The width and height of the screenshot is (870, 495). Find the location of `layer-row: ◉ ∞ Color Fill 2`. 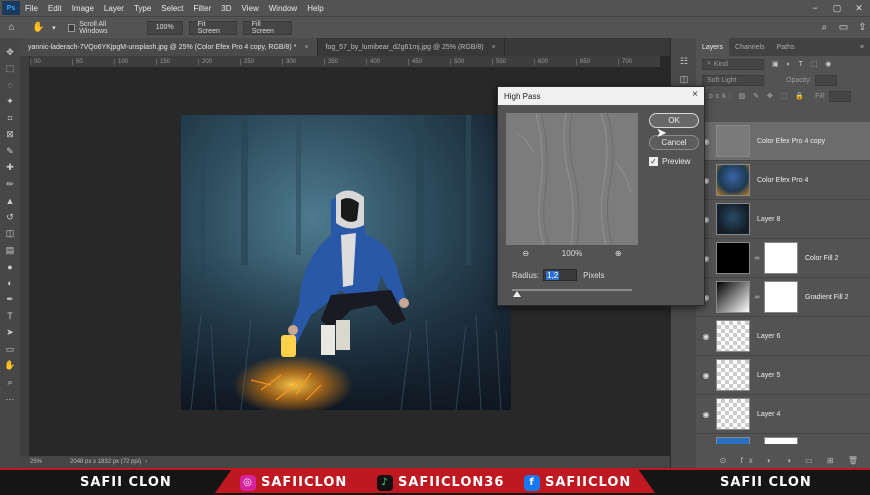

layer-row: ◉ ∞ Color Fill 2 is located at coordinates (783, 258).